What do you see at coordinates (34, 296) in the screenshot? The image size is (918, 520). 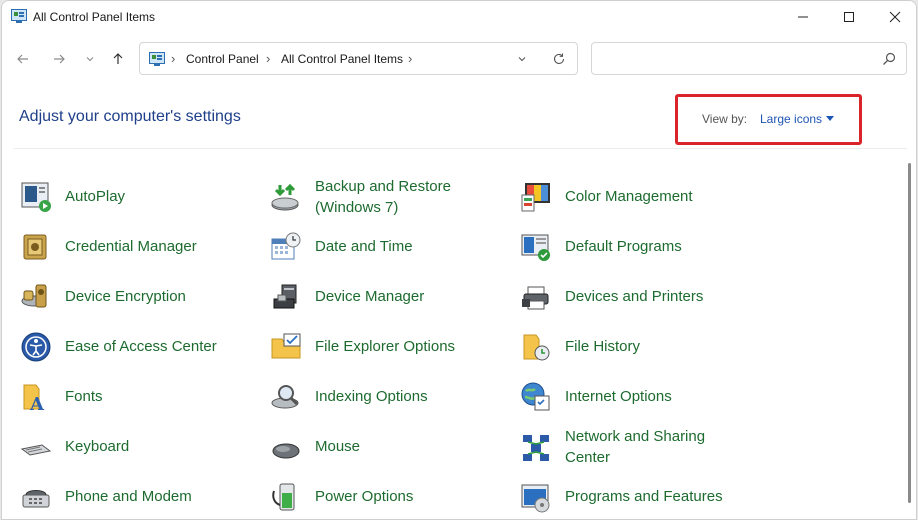 I see `device-encryption-icon` at bounding box center [34, 296].